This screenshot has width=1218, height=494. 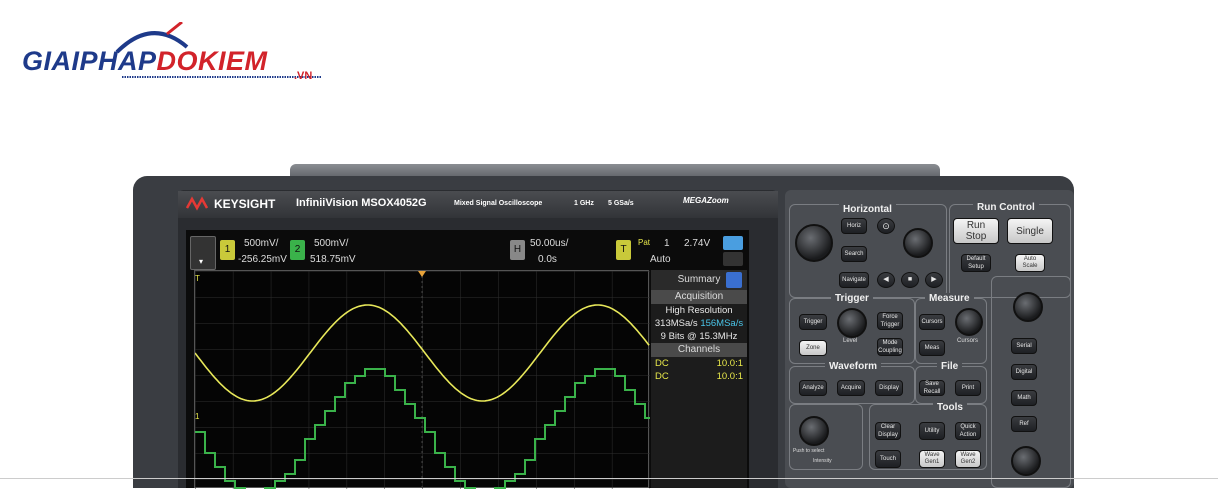 I want to click on wave-gen2-button: Wave Gen2, so click(x=968, y=459).